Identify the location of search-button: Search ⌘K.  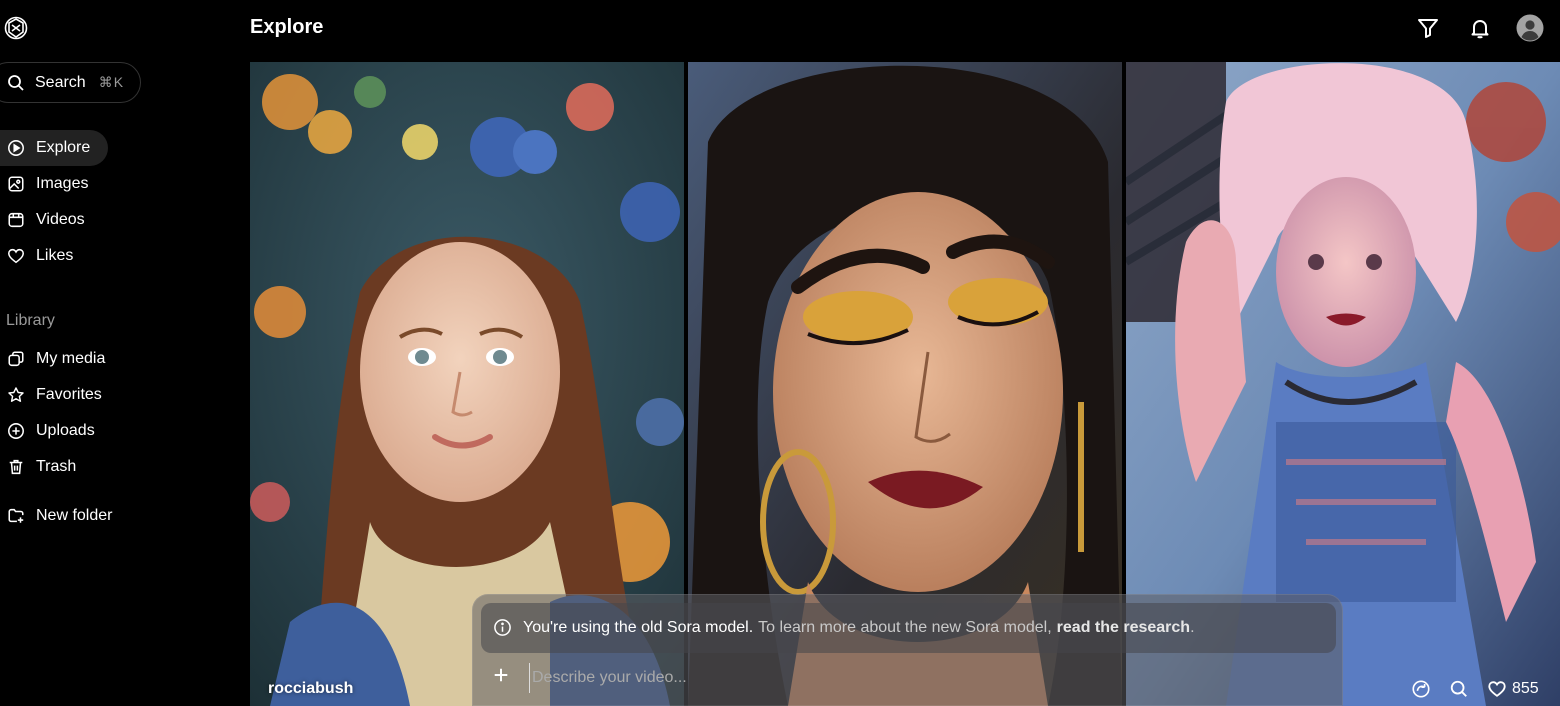
(70, 82).